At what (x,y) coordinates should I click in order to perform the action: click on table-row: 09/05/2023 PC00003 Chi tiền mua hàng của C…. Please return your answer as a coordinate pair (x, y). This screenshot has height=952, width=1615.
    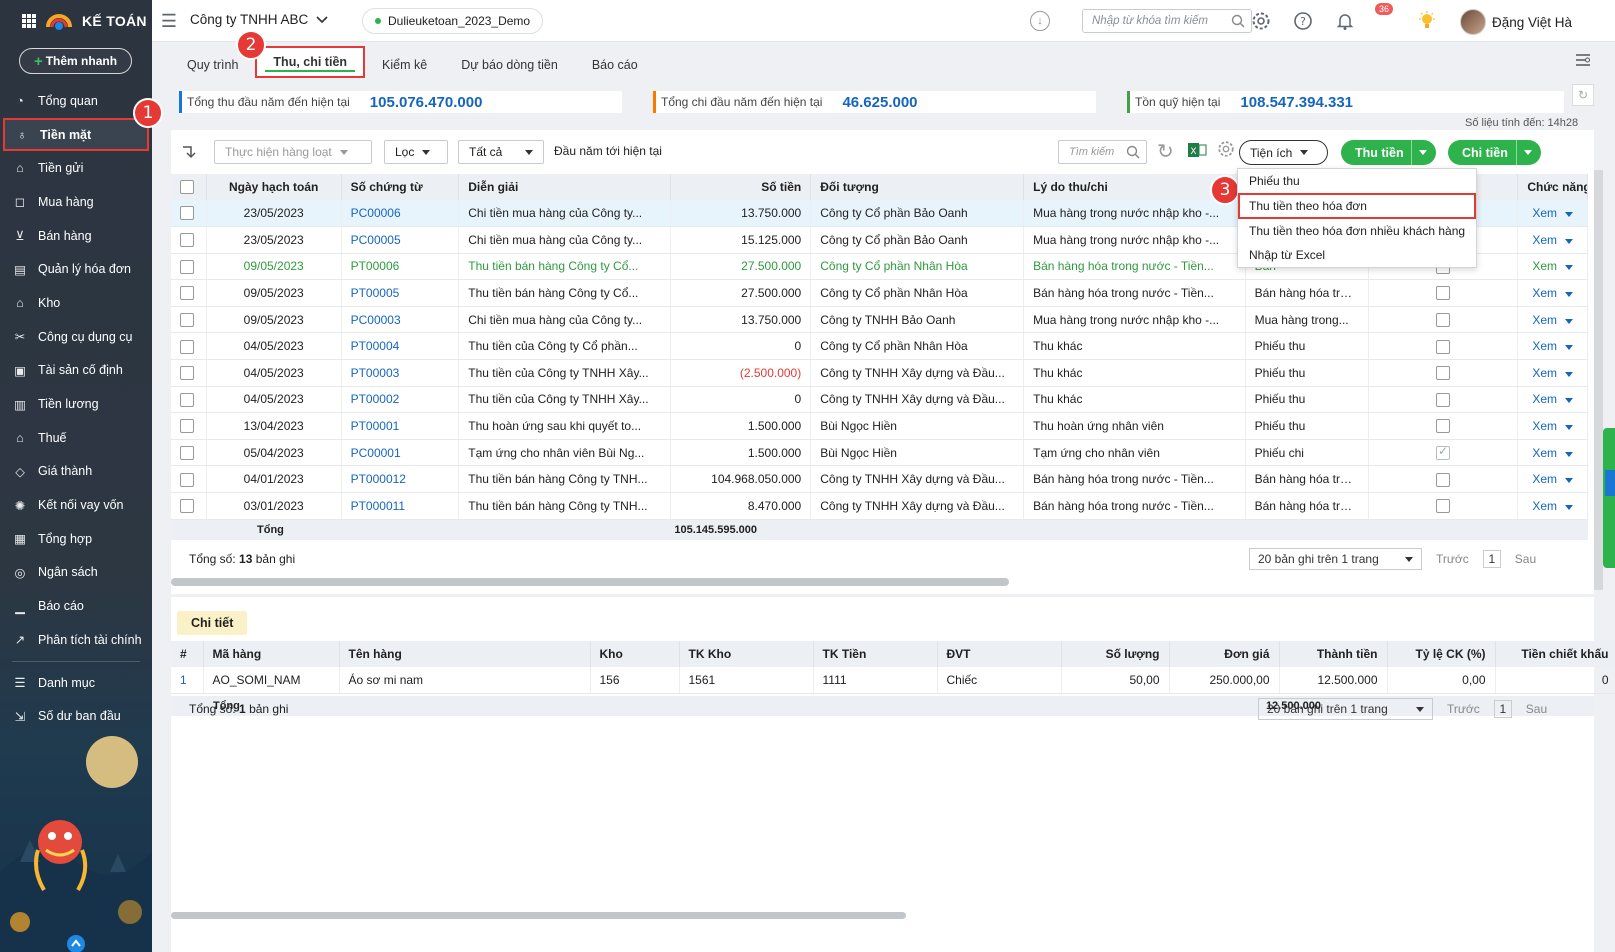
    Looking at the image, I should click on (879, 320).